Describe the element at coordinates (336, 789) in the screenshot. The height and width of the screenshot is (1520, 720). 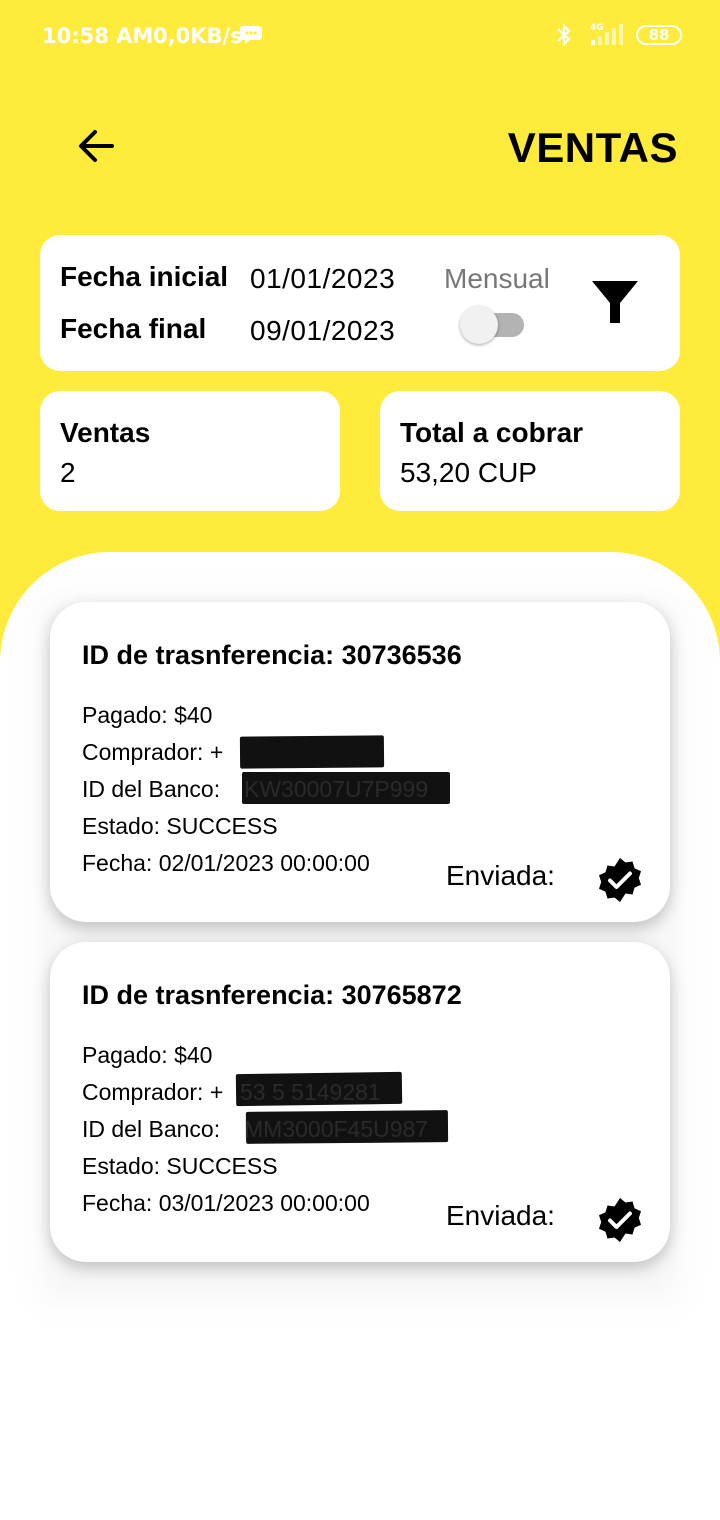
I see `bank-id-value: KW30007U7P999` at that location.